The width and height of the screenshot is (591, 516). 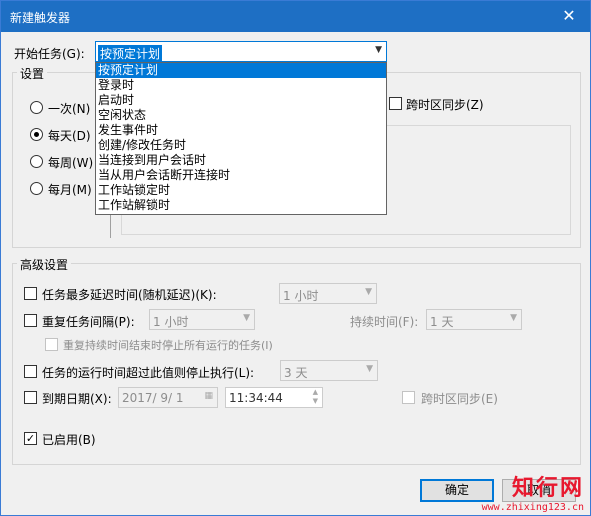 I want to click on radio-weekly, so click(x=36, y=161).